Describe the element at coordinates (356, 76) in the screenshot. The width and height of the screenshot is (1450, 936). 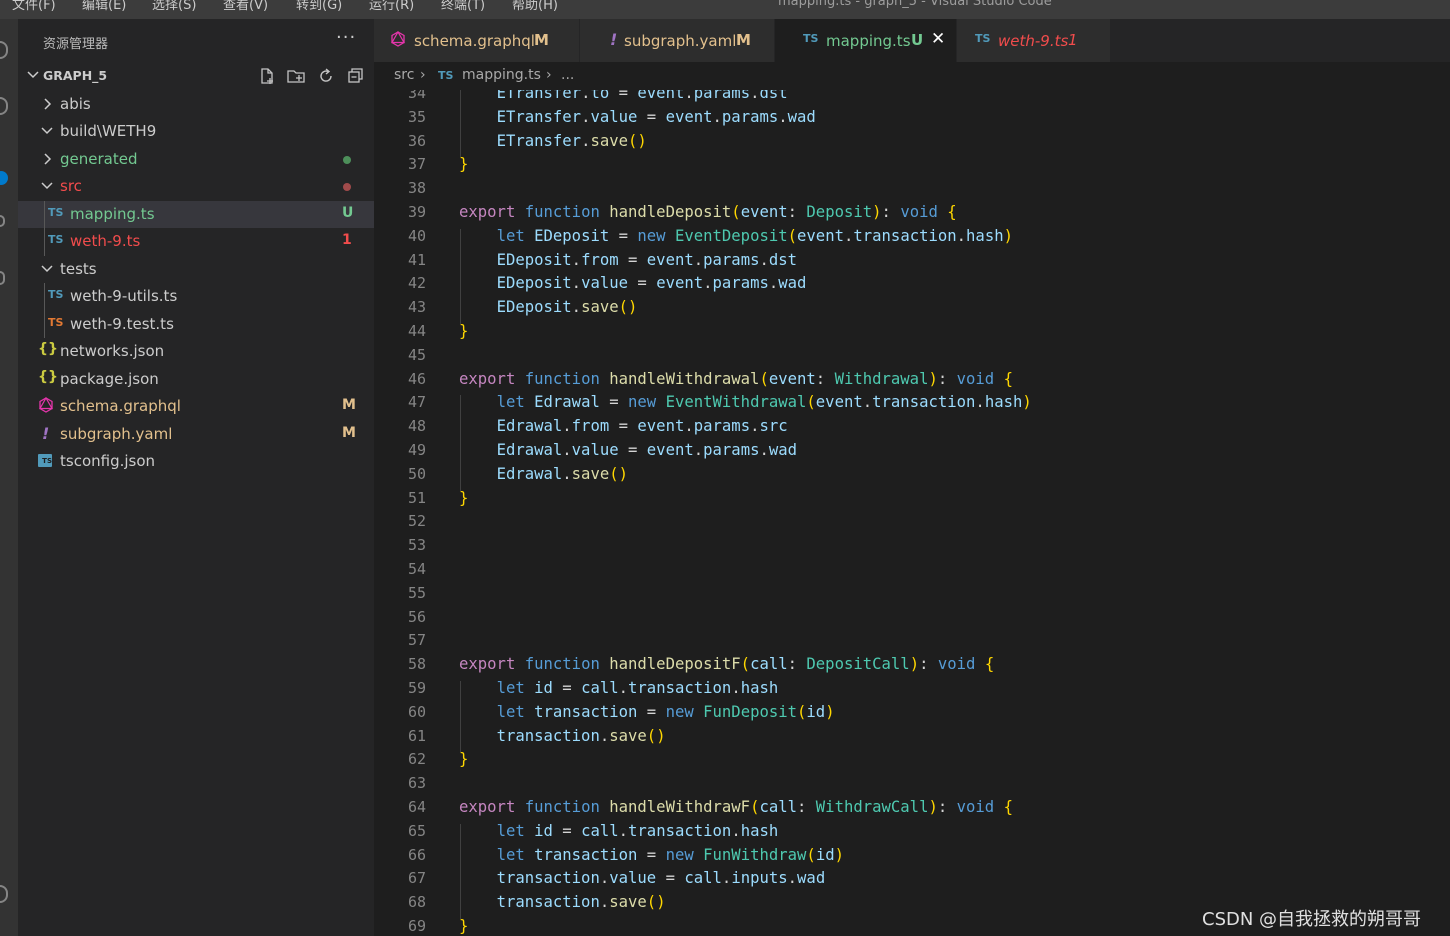
I see `collapse-all-icon` at that location.